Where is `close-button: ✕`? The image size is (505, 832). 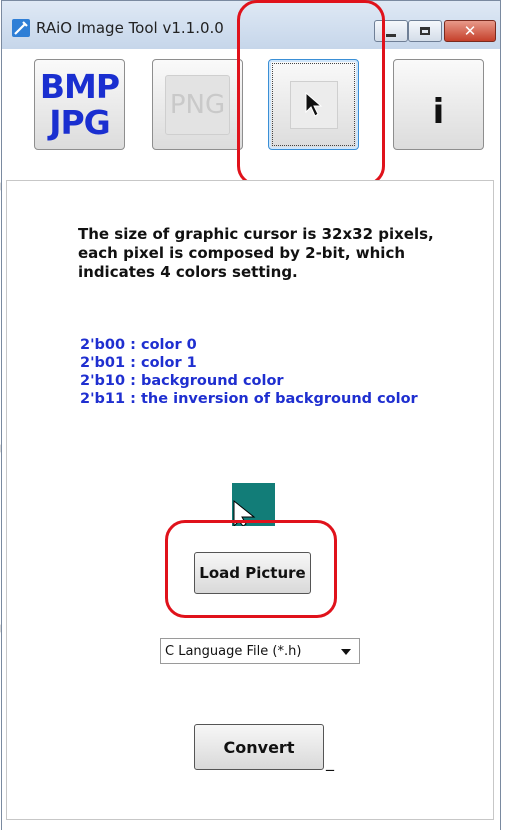
close-button: ✕ is located at coordinates (470, 31).